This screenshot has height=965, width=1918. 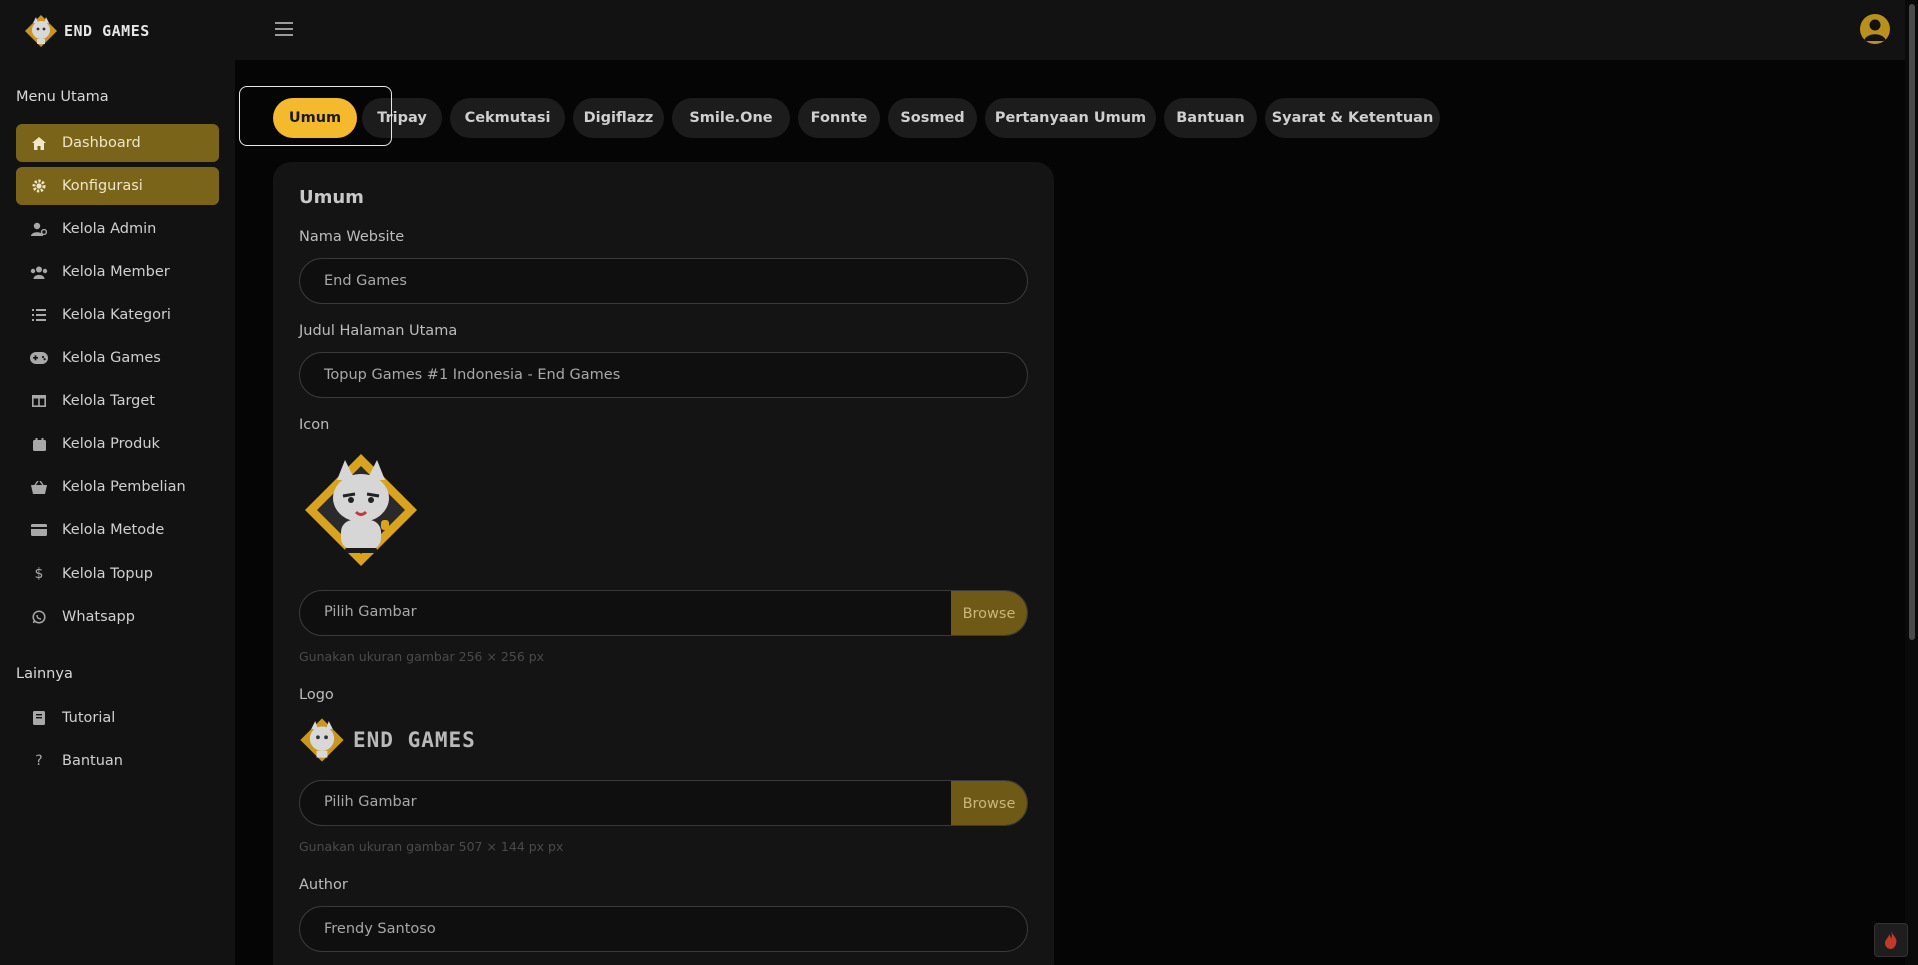 I want to click on sidebar-item-label: Bantuan, so click(x=92, y=761).